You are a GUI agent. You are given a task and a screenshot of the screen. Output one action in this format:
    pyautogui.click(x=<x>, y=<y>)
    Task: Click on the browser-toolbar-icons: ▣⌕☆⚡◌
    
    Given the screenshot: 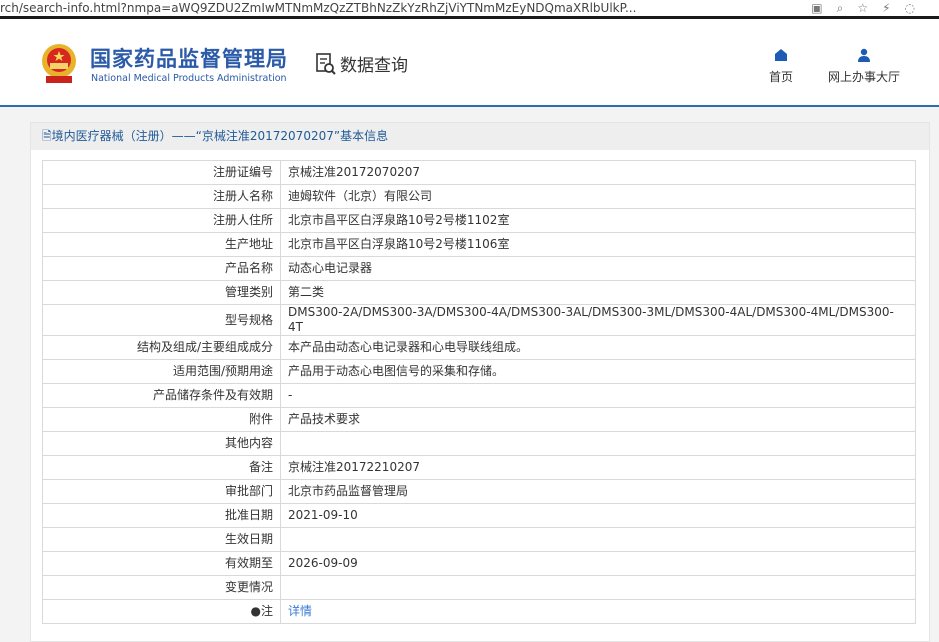 What is the action you would take?
    pyautogui.click(x=870, y=8)
    